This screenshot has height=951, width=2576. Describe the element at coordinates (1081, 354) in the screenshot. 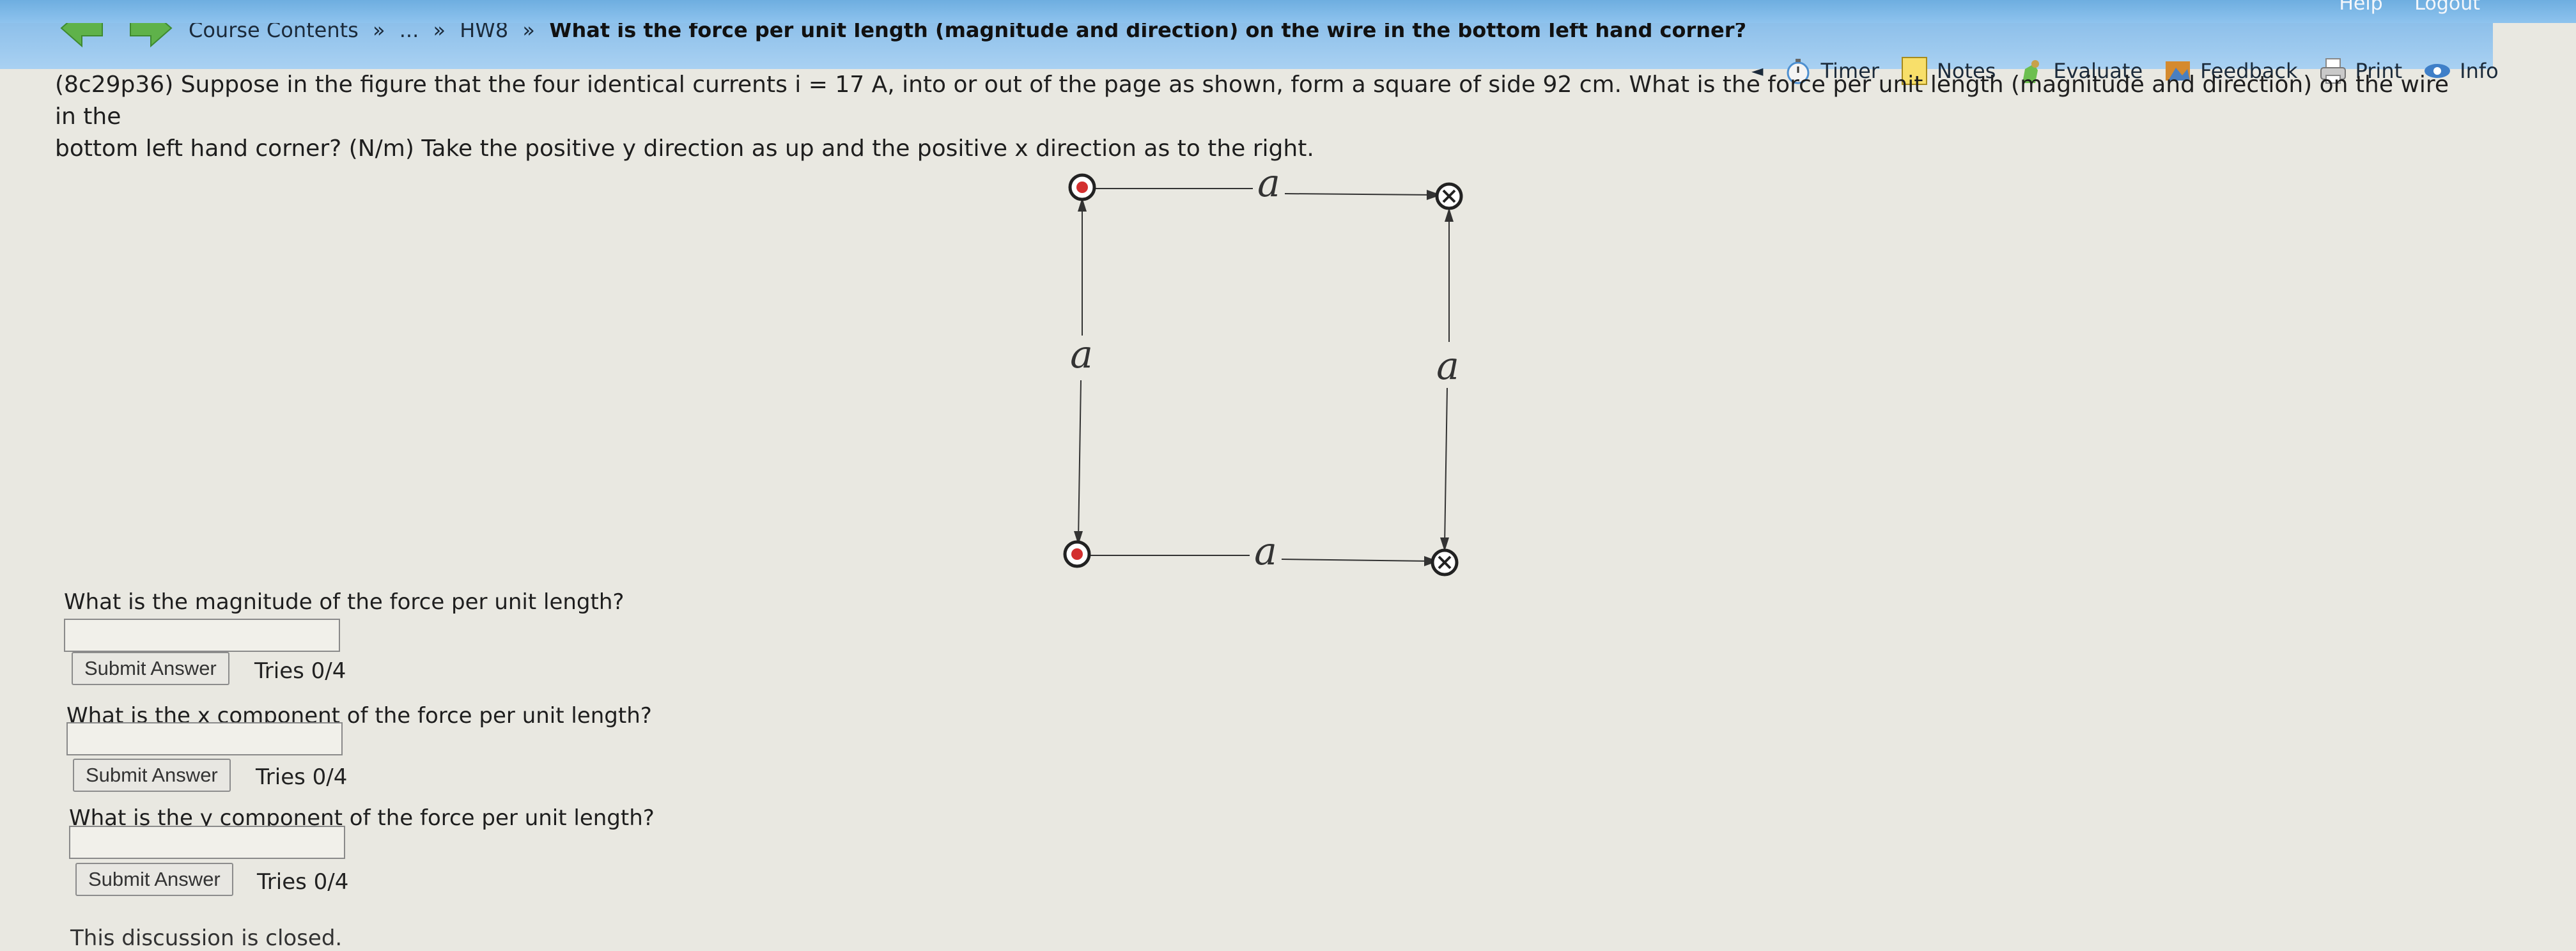

I see `side-label-left: a` at that location.